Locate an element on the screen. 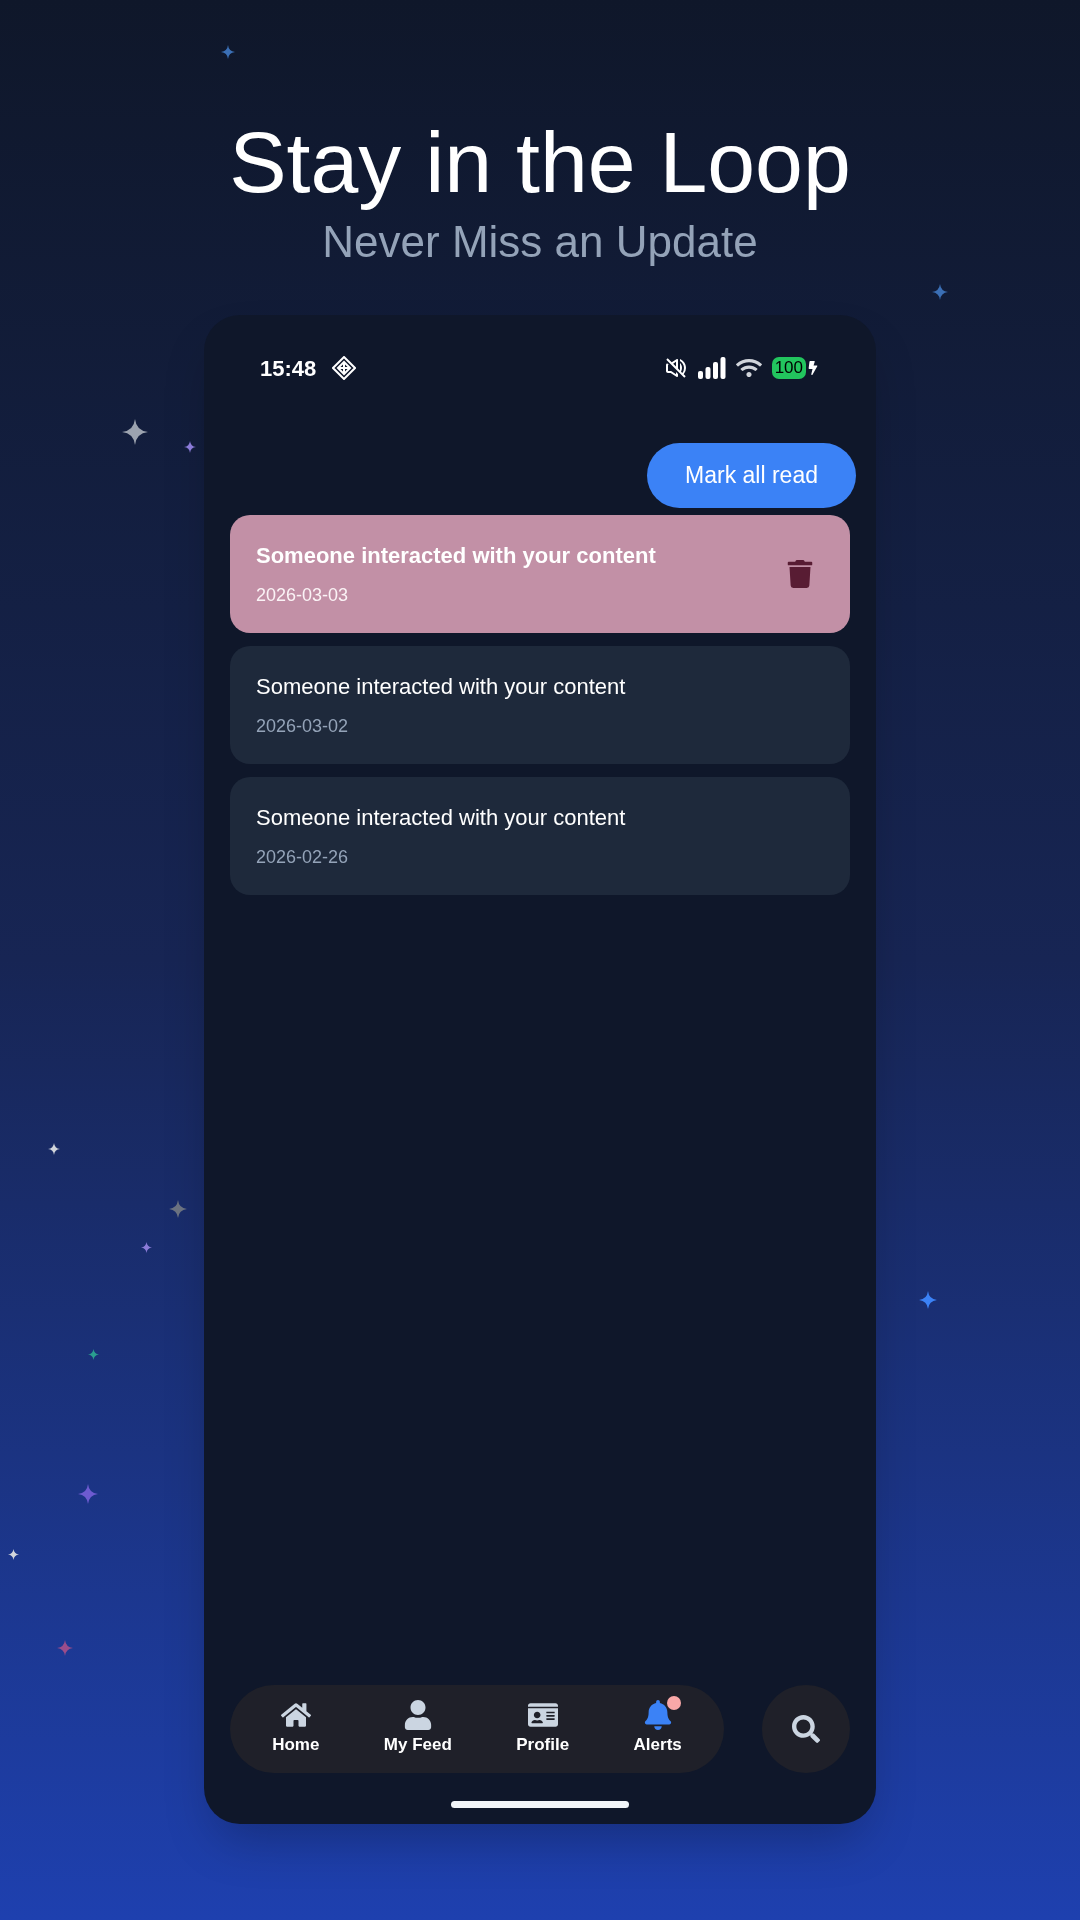  search-icon is located at coordinates (806, 1729).